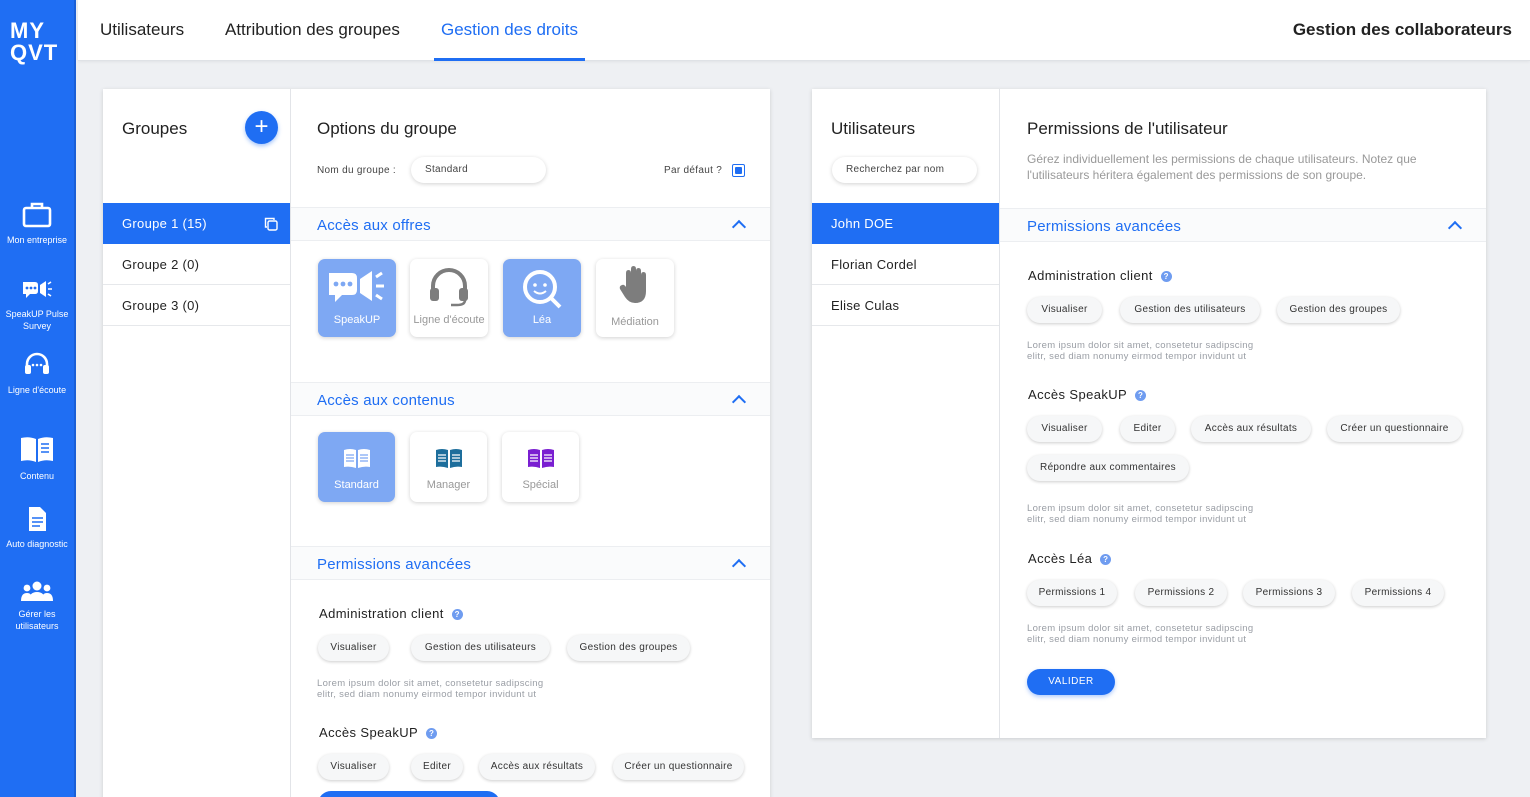 The image size is (1530, 797). Describe the element at coordinates (37, 289) in the screenshot. I see `megaphone-icon` at that location.